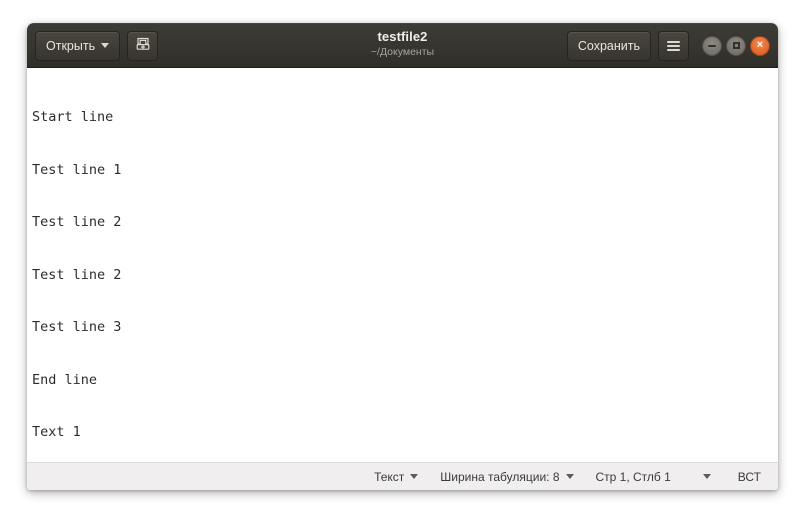 The height and width of the screenshot is (521, 807). What do you see at coordinates (73, 117) in the screenshot?
I see `document-line: Start line` at bounding box center [73, 117].